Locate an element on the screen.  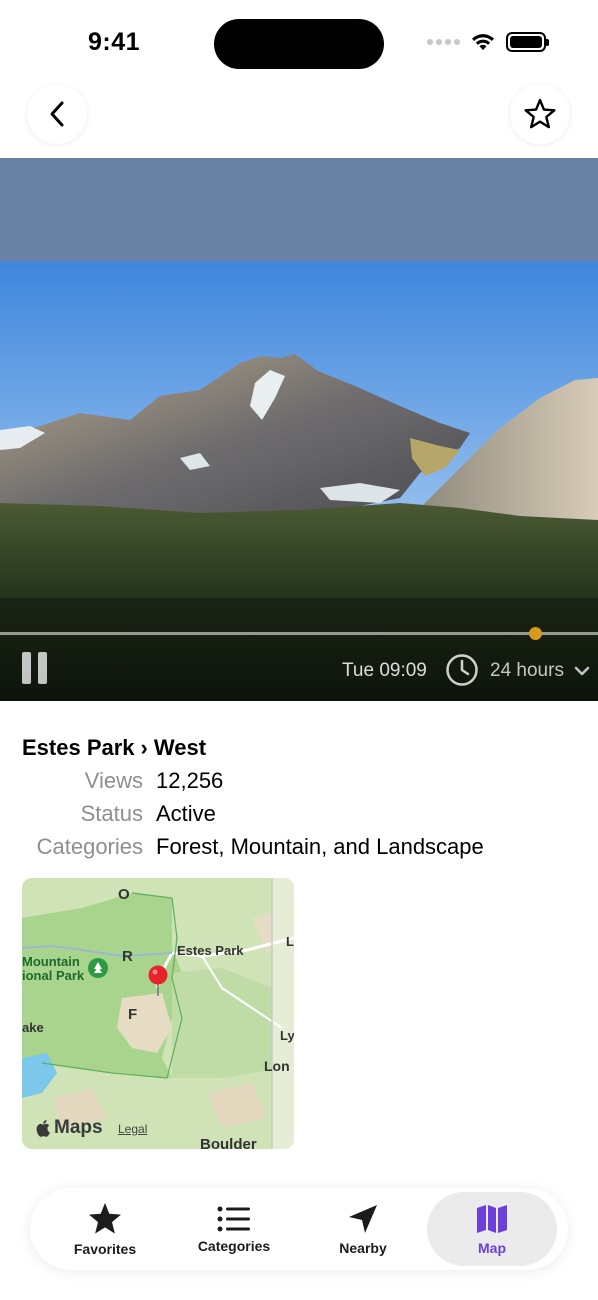
timeline-scrubber is located at coordinates (299, 633).